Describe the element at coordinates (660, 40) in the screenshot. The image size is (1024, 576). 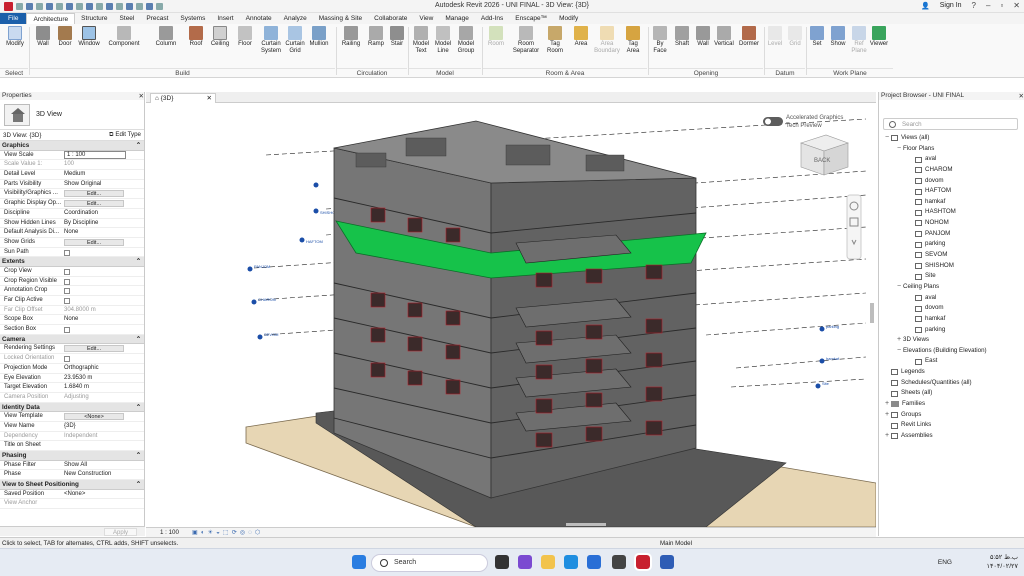
I see `by-face-button: By Face` at that location.